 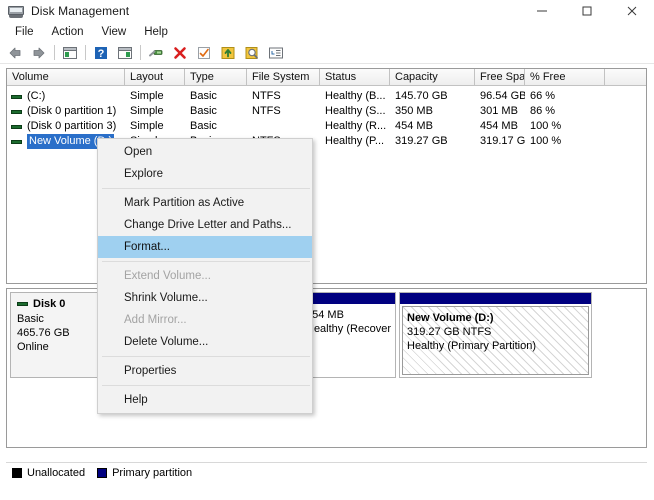 What do you see at coordinates (180, 53) in the screenshot?
I see `delete-icon` at bounding box center [180, 53].